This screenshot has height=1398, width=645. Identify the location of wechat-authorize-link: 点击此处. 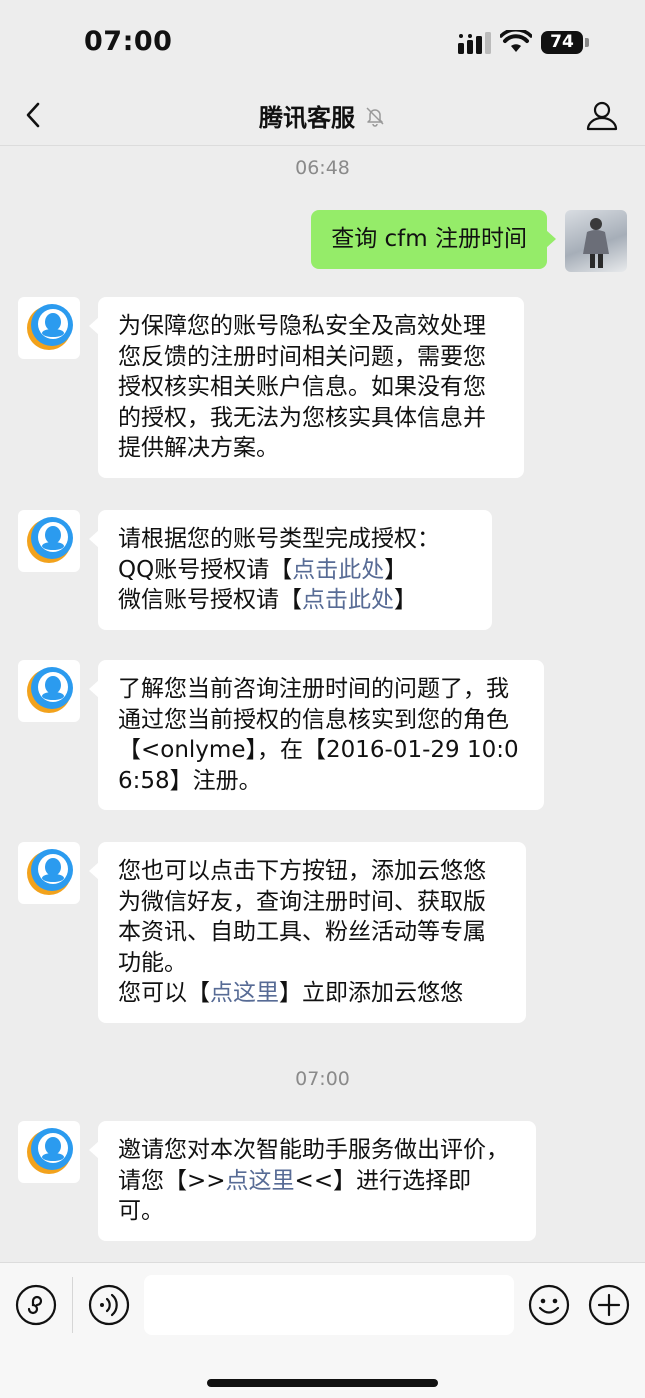
(348, 600).